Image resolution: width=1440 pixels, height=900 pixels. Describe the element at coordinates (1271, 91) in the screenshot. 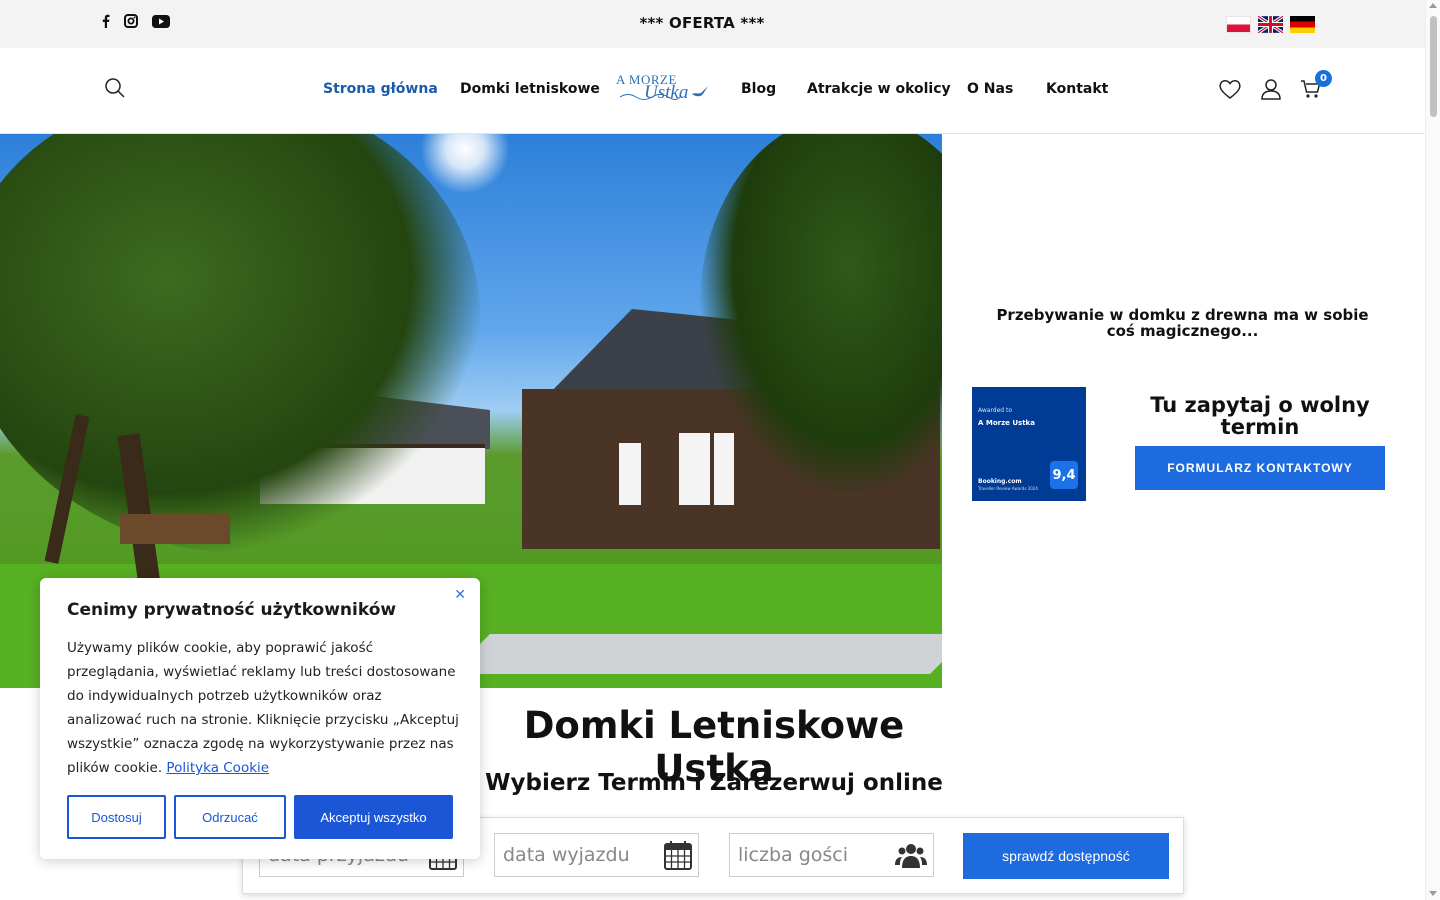

I see `user-icon` at that location.